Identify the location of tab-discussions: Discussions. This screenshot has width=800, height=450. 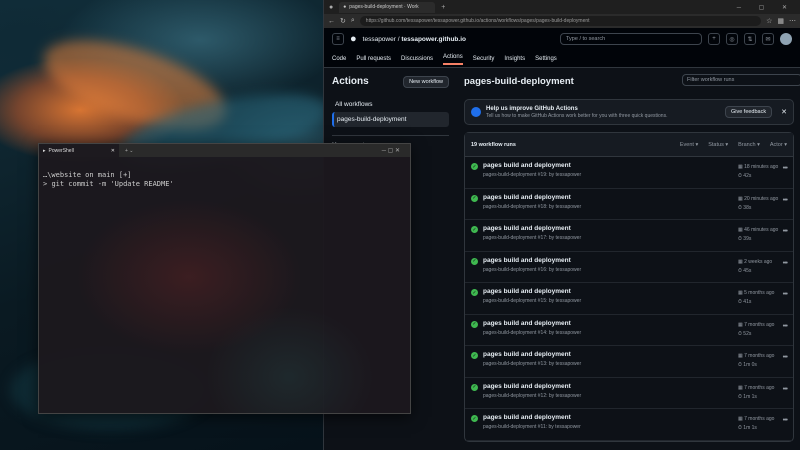
(417, 59).